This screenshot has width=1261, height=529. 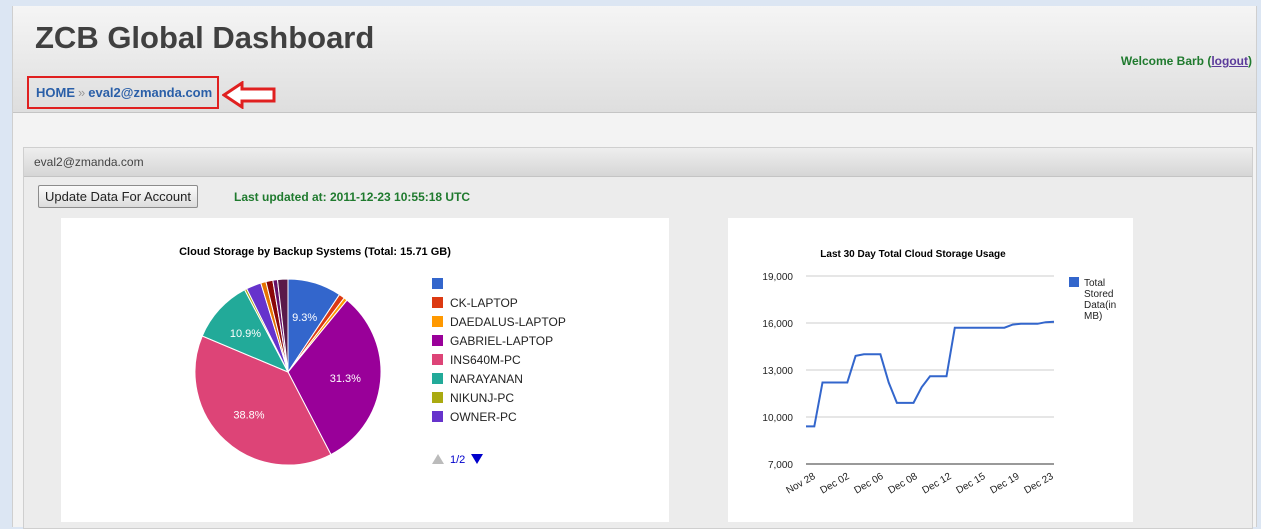 I want to click on series-line, so click(x=930, y=374).